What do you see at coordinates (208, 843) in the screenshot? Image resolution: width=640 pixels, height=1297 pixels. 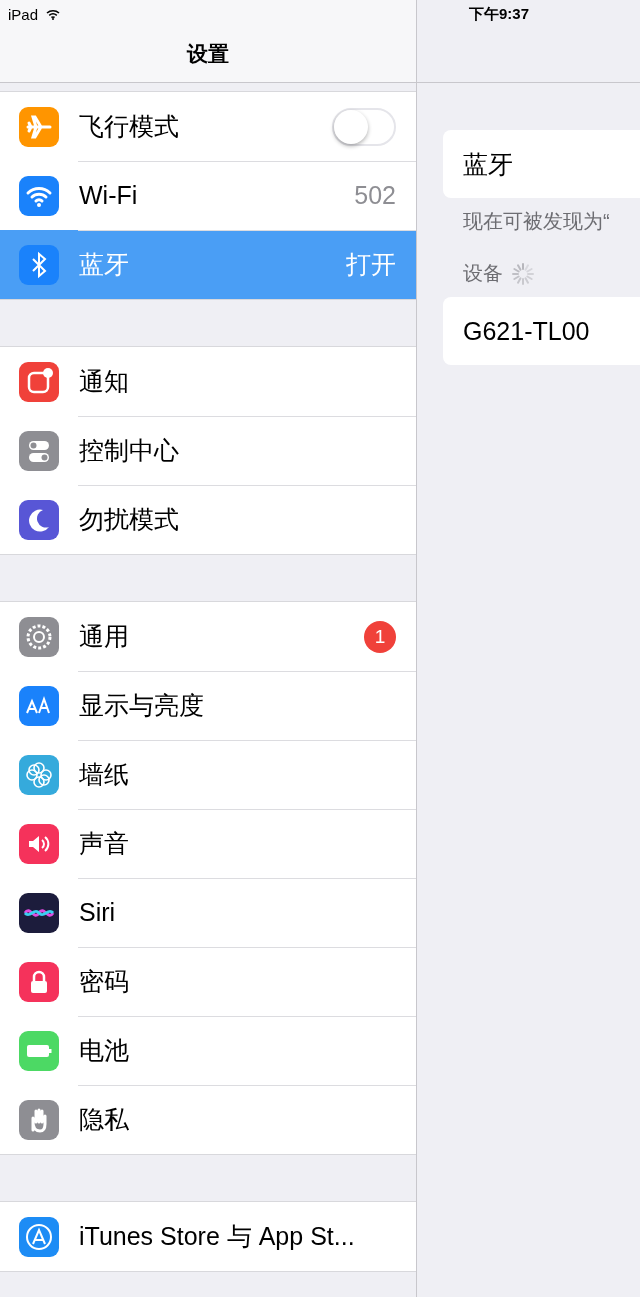 I see `settings-row: 声音` at bounding box center [208, 843].